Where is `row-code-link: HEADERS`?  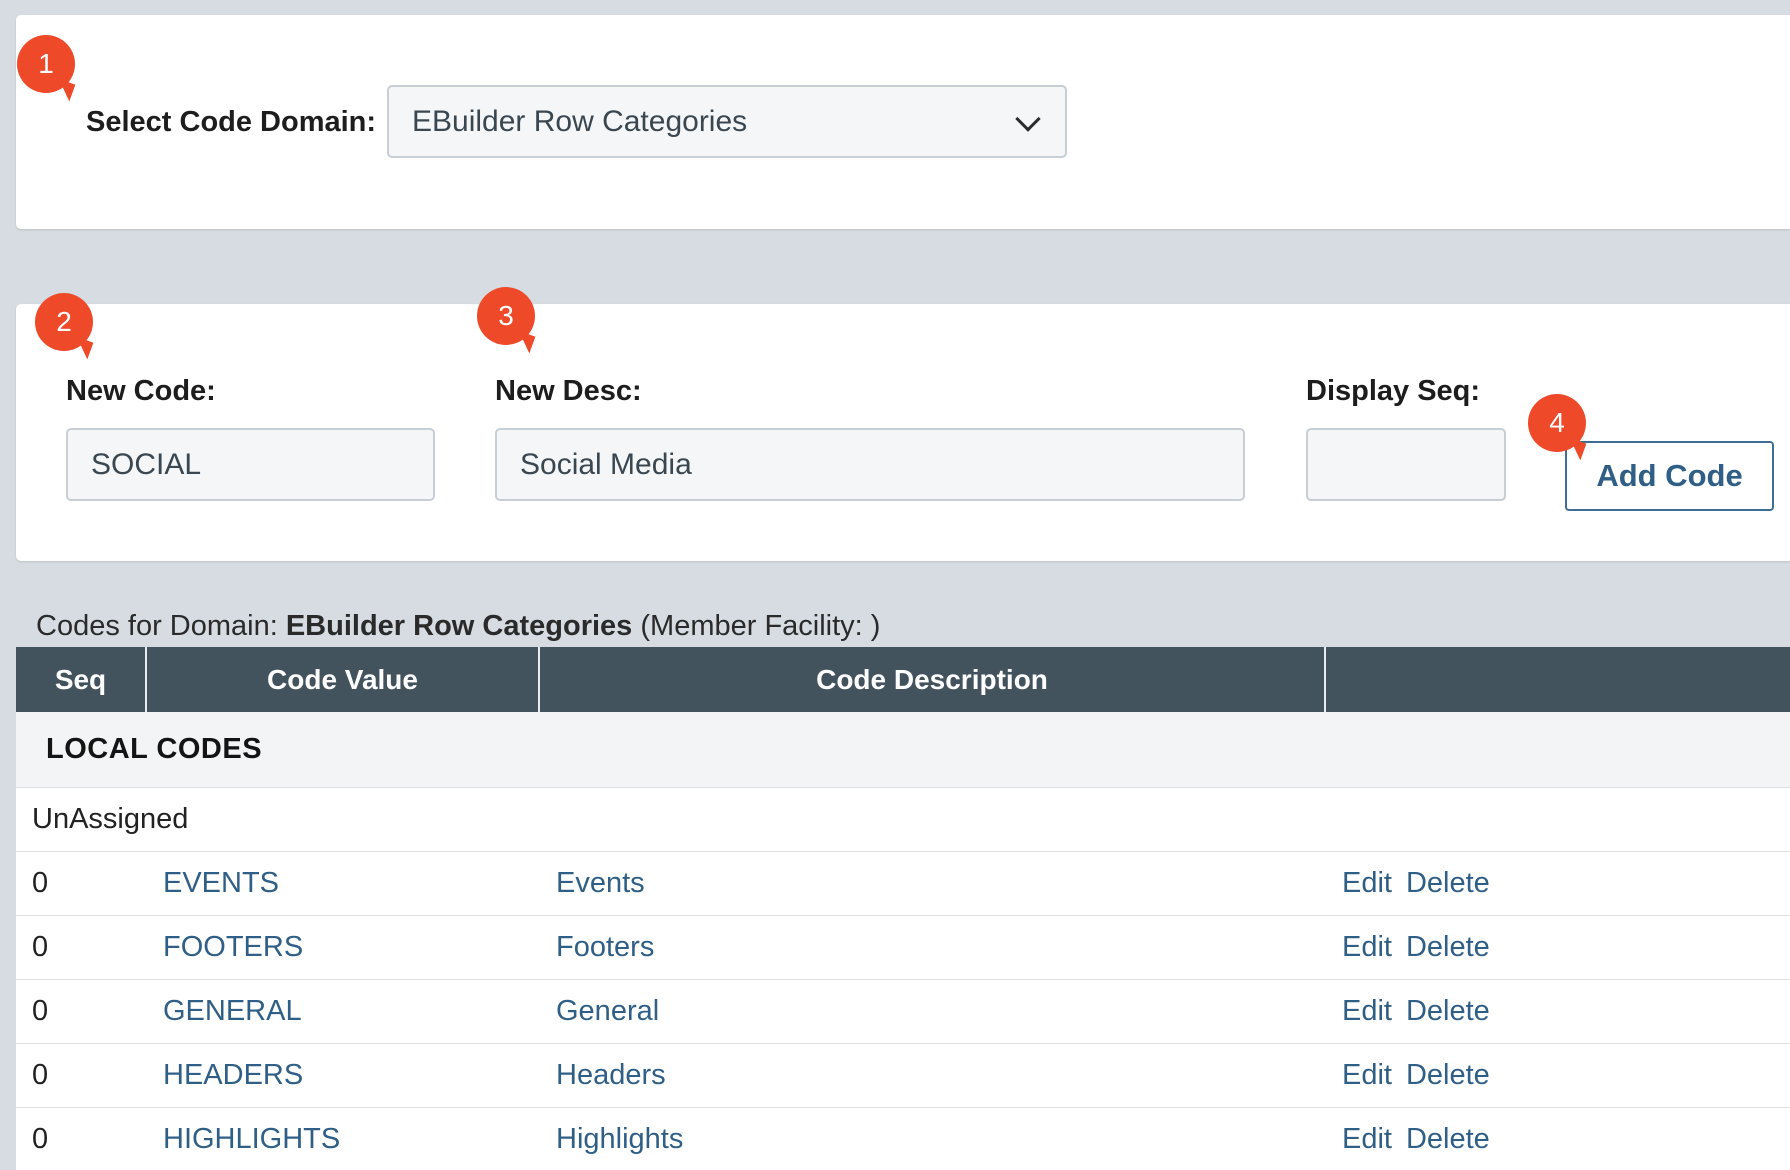
row-code-link: HEADERS is located at coordinates (343, 1075).